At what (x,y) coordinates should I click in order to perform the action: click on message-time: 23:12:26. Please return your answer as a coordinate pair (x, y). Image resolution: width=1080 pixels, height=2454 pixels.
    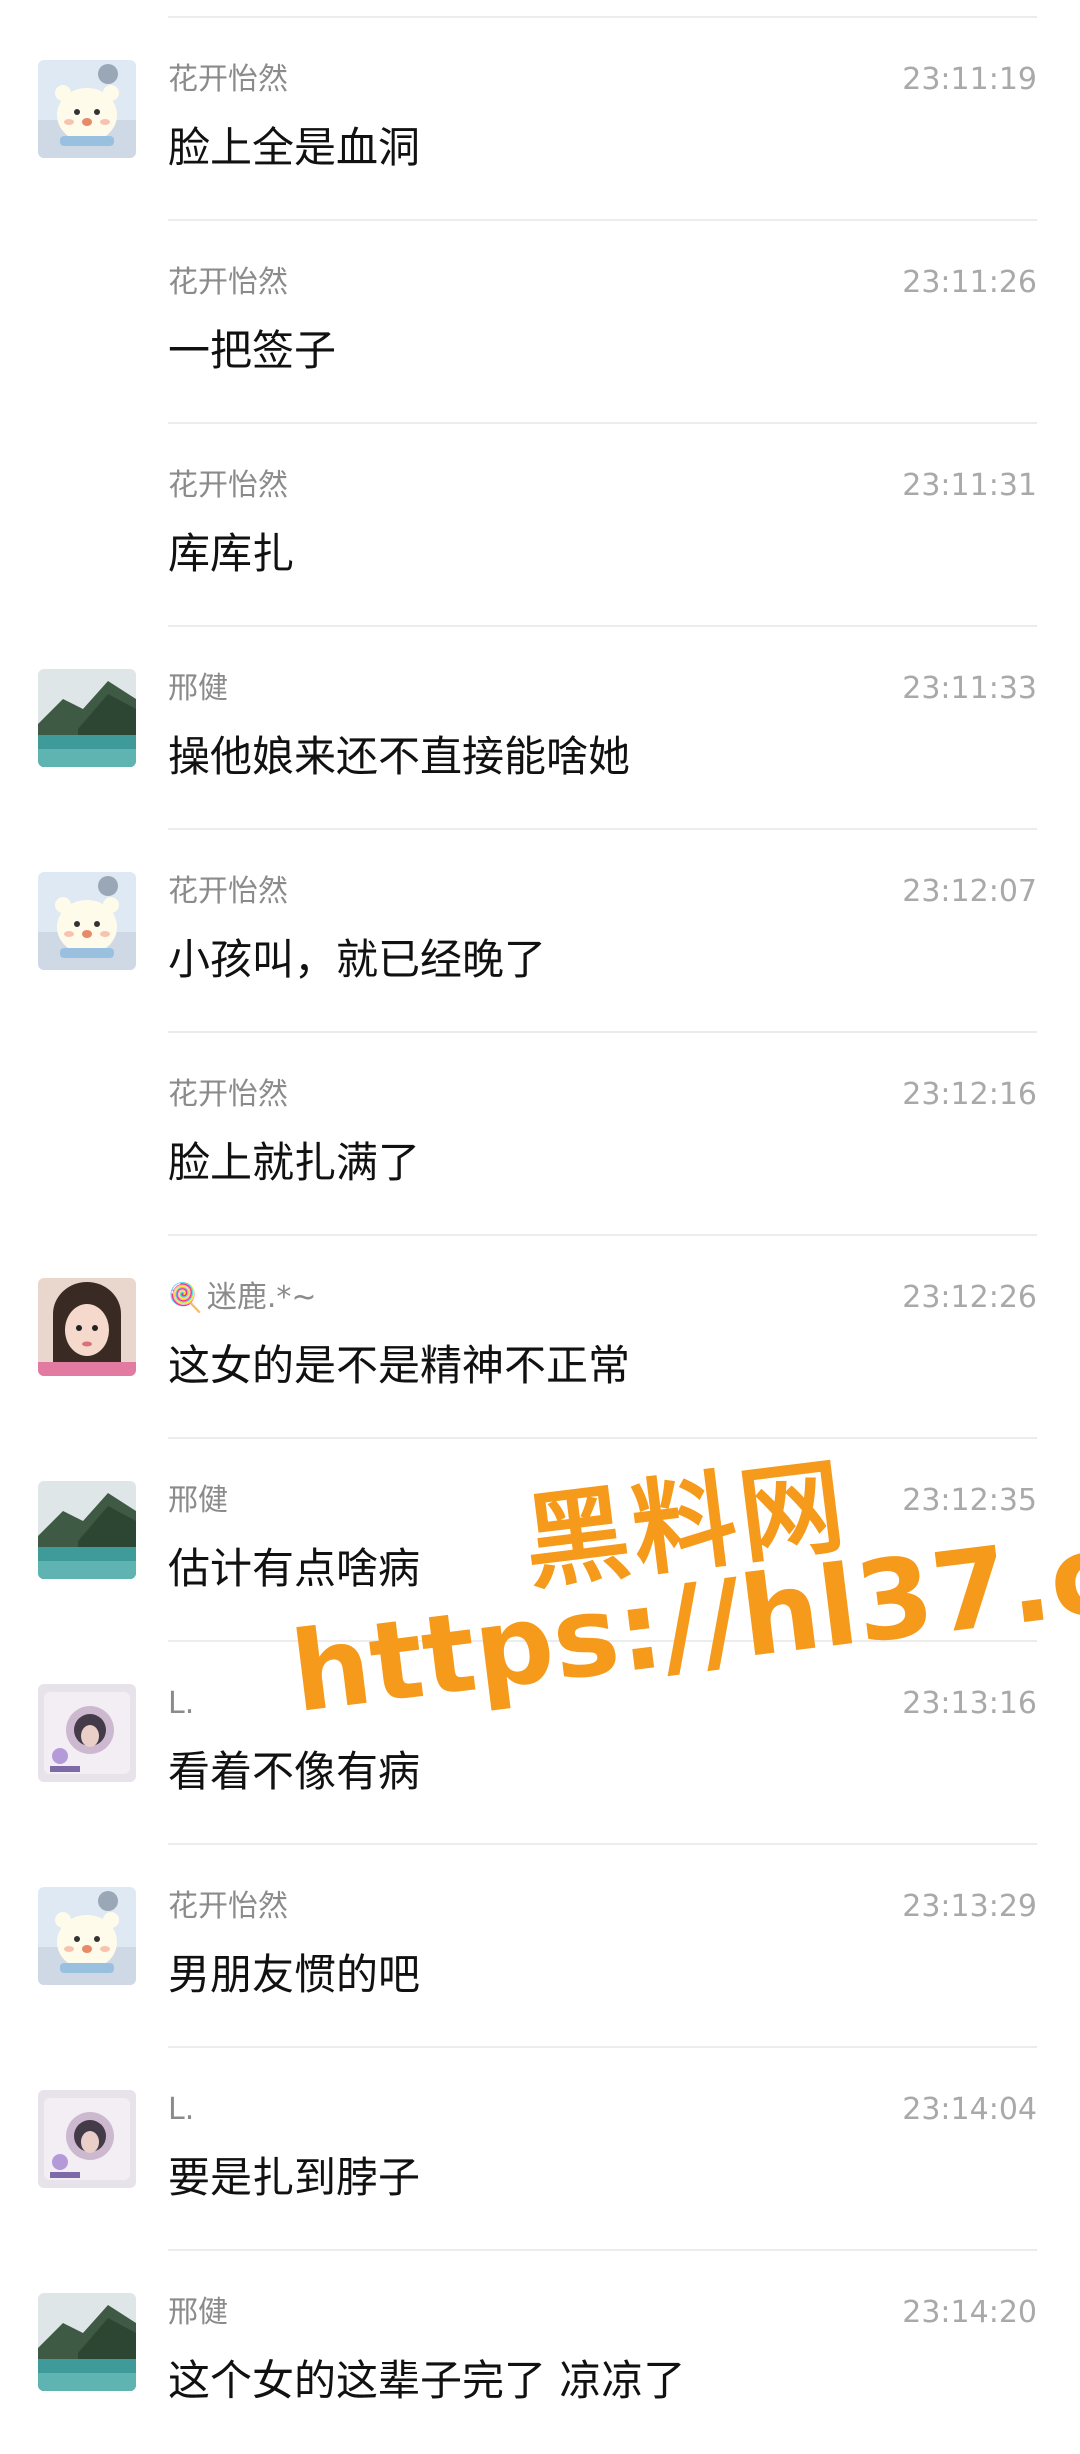
    Looking at the image, I should click on (969, 1297).